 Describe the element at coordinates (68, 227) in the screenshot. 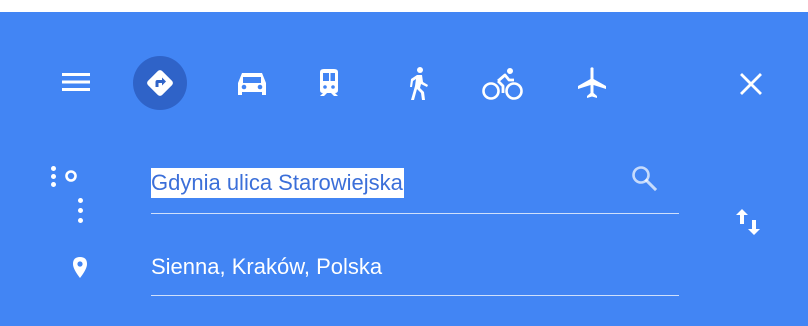

I see `route-indicator` at that location.